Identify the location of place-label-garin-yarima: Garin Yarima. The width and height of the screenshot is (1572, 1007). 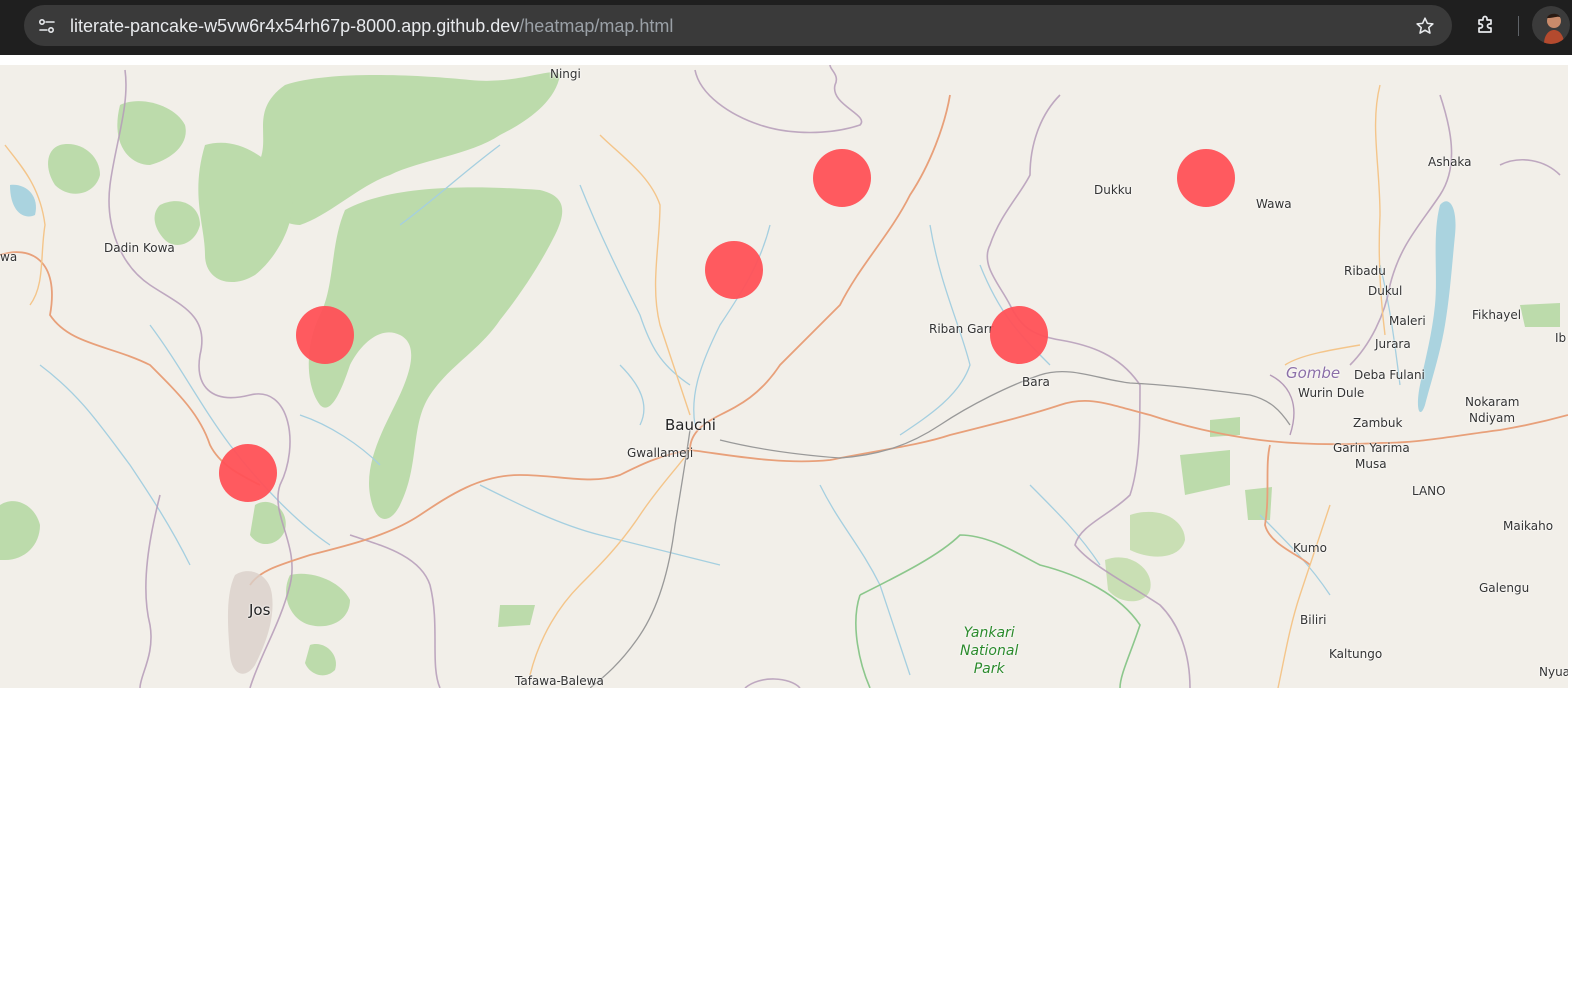
(1371, 448).